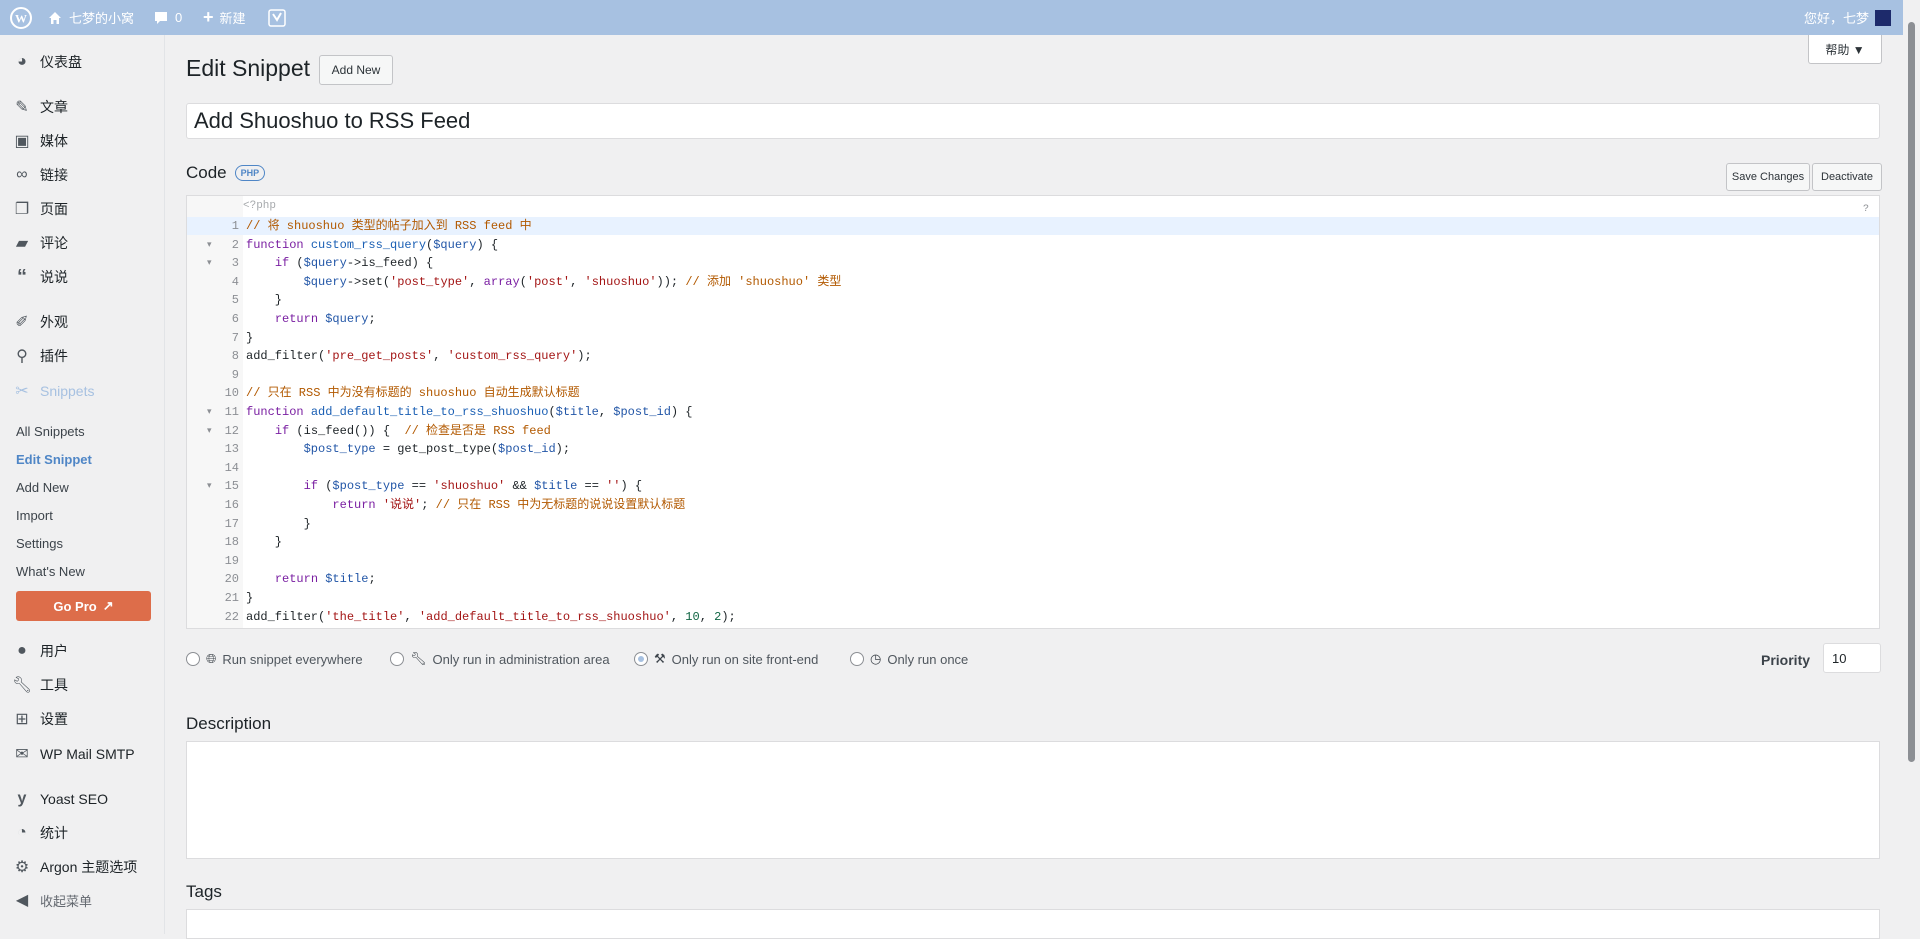 Image resolution: width=1920 pixels, height=939 pixels. I want to click on media-icon: ▣, so click(22, 141).